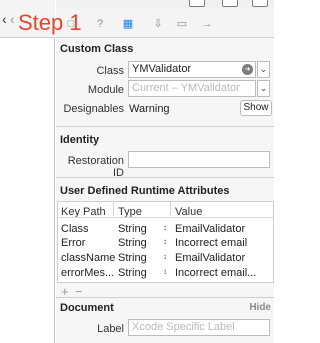  Describe the element at coordinates (73, 243) in the screenshot. I see `key-path-cell: Error` at that location.